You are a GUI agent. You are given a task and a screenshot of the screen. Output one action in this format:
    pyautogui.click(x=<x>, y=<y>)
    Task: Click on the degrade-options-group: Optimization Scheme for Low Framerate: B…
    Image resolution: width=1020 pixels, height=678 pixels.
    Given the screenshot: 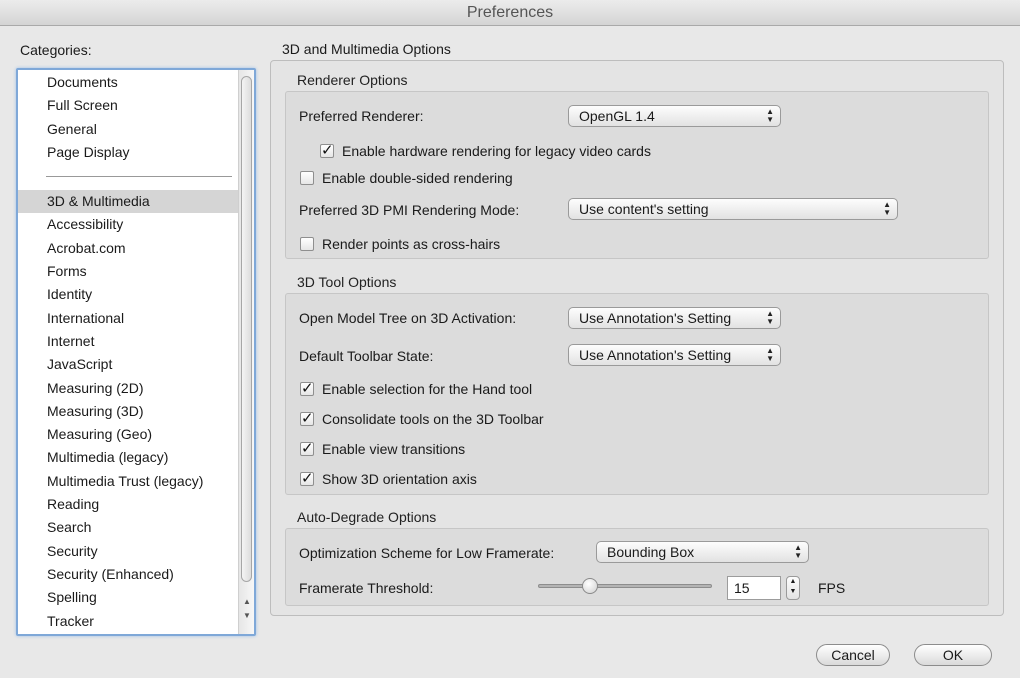 What is the action you would take?
    pyautogui.click(x=637, y=567)
    